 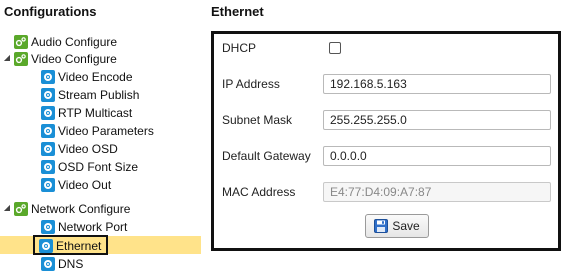 What do you see at coordinates (88, 148) in the screenshot?
I see `tree-item-label: Video OSD` at bounding box center [88, 148].